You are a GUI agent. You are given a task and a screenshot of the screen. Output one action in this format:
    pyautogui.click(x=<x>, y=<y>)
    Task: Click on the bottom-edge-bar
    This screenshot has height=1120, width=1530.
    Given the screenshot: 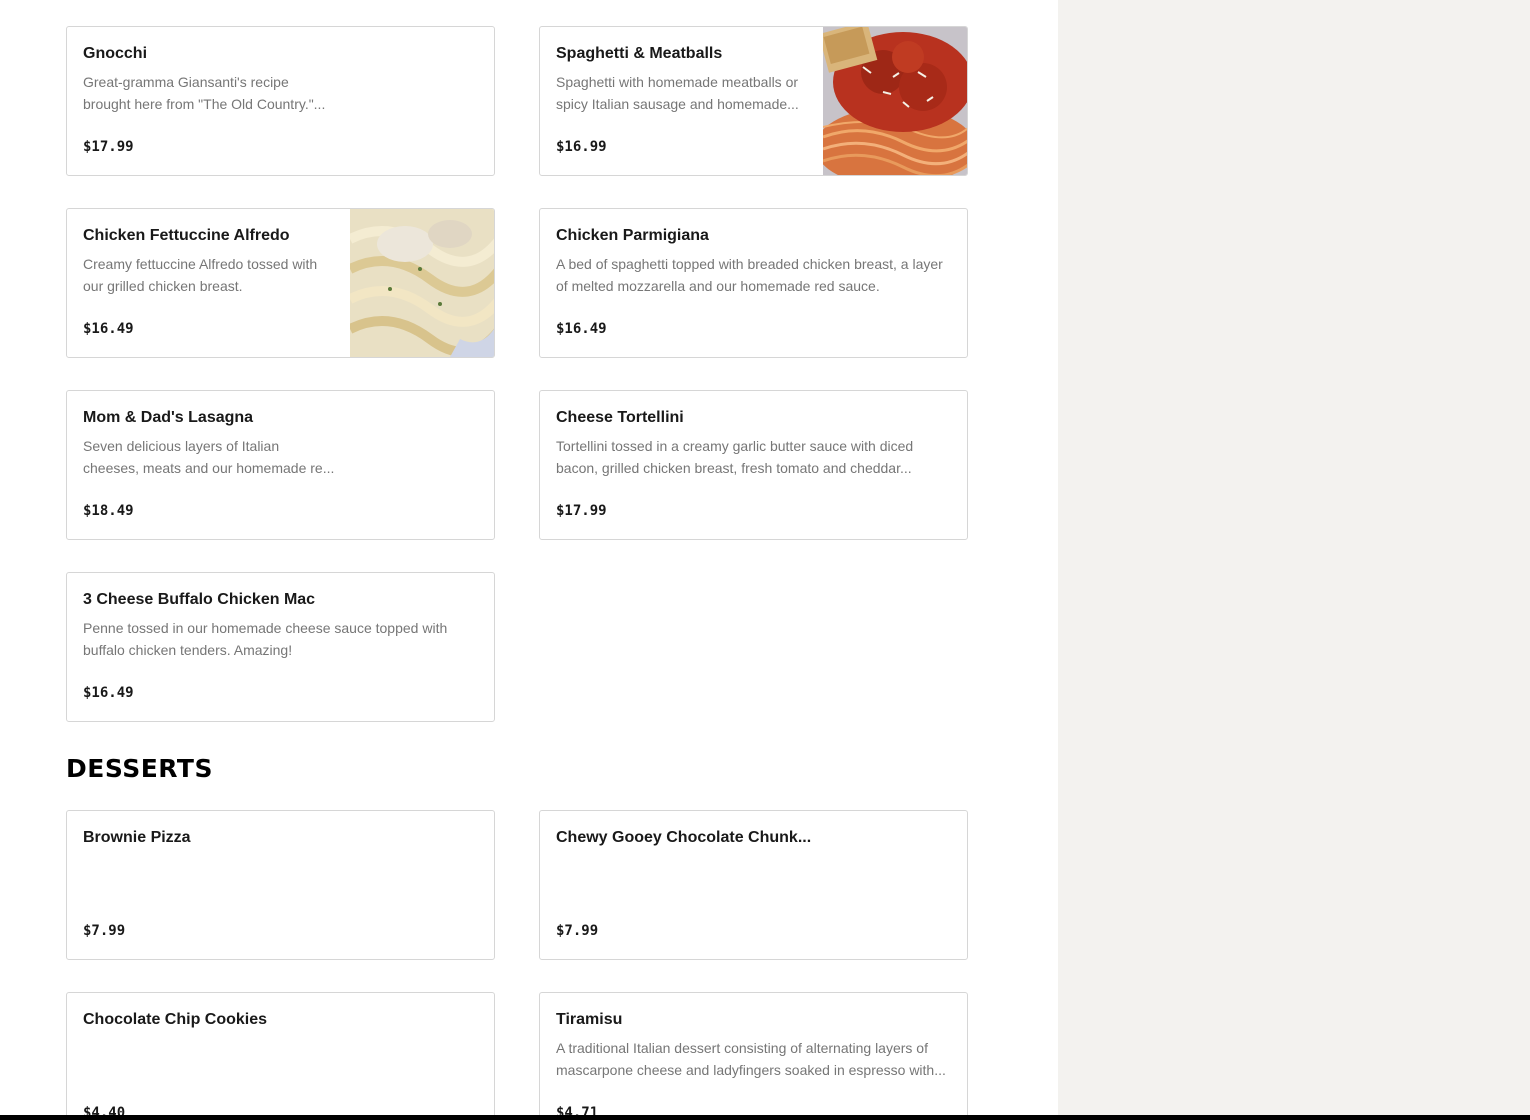 What is the action you would take?
    pyautogui.click(x=765, y=1117)
    